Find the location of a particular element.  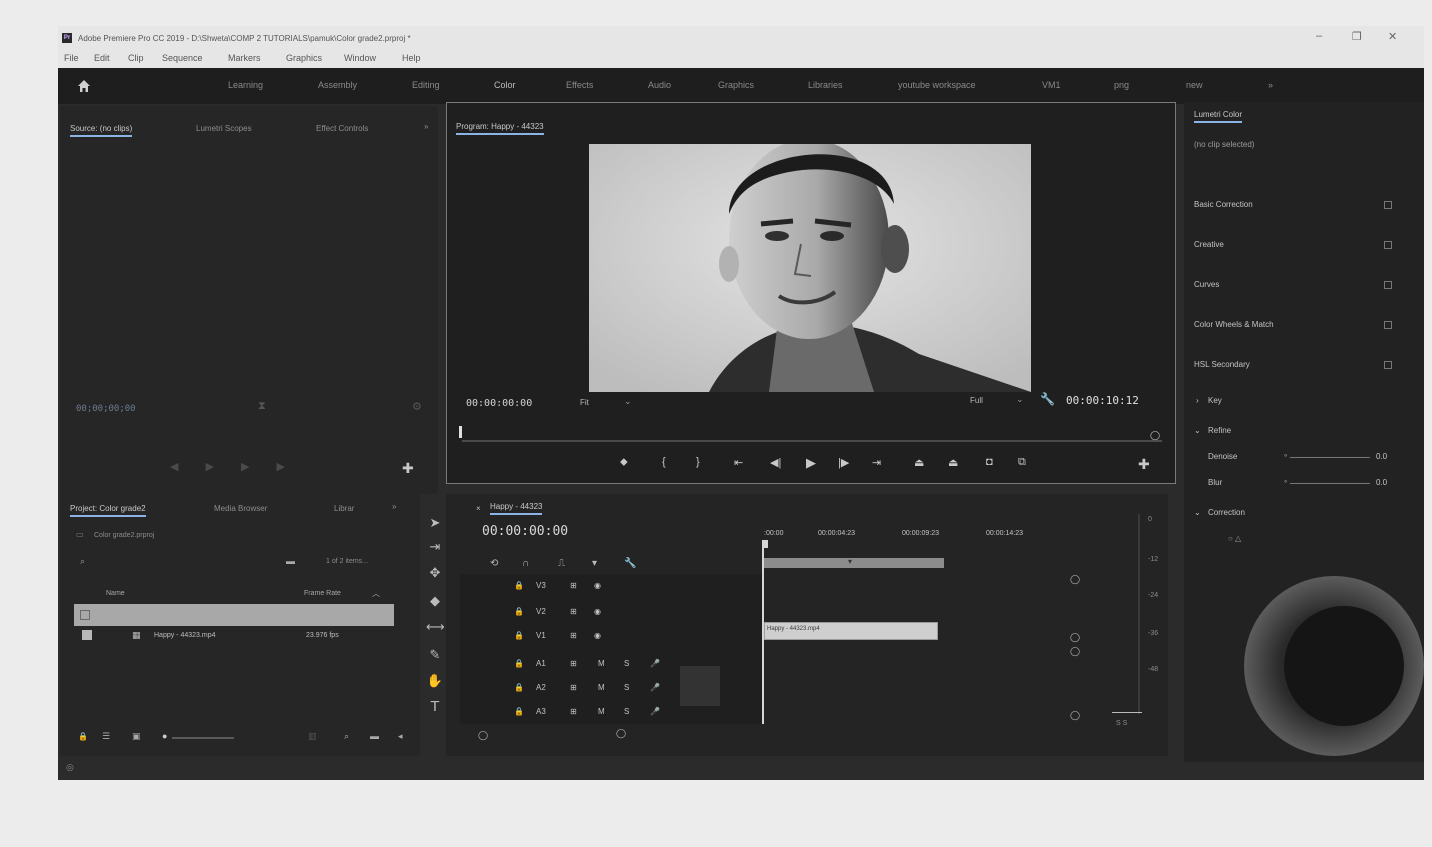

workspace-effects: Effects is located at coordinates (579, 85).